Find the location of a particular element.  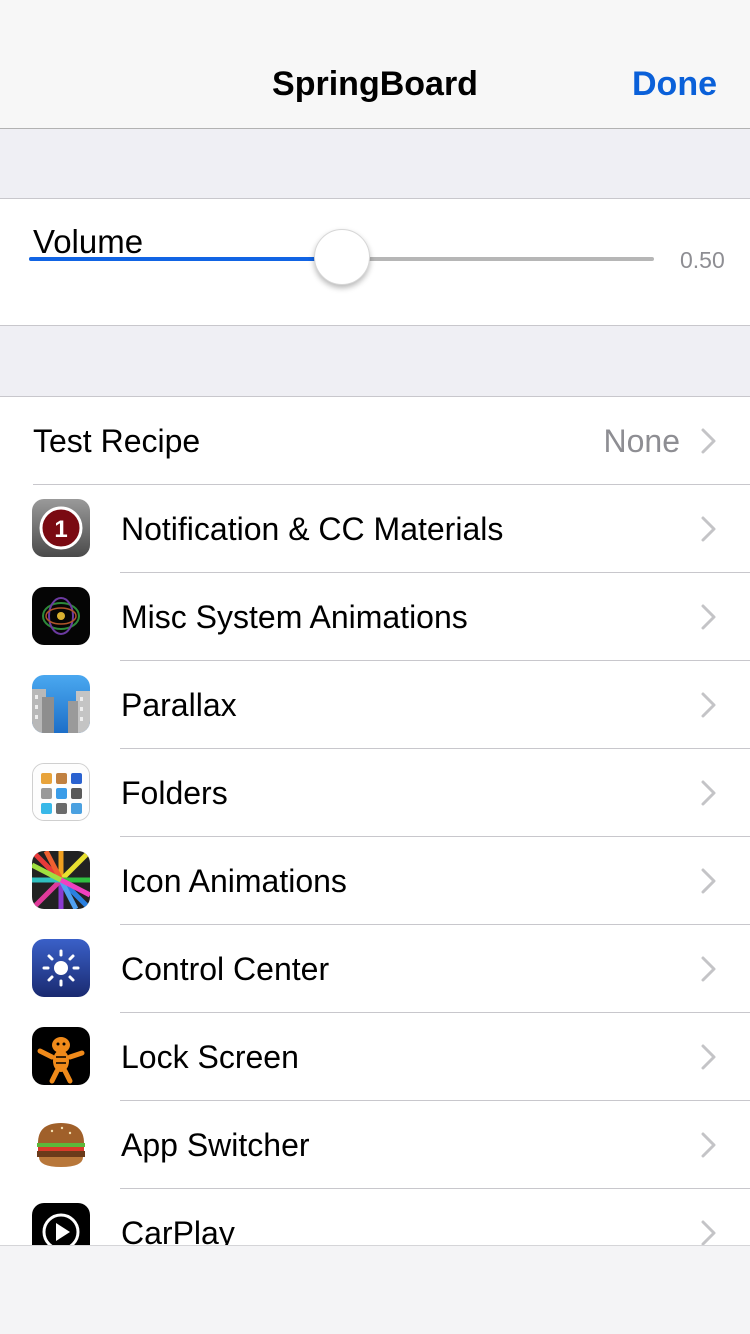

list-item: 1 Notification & CC Materials is located at coordinates (375, 529).